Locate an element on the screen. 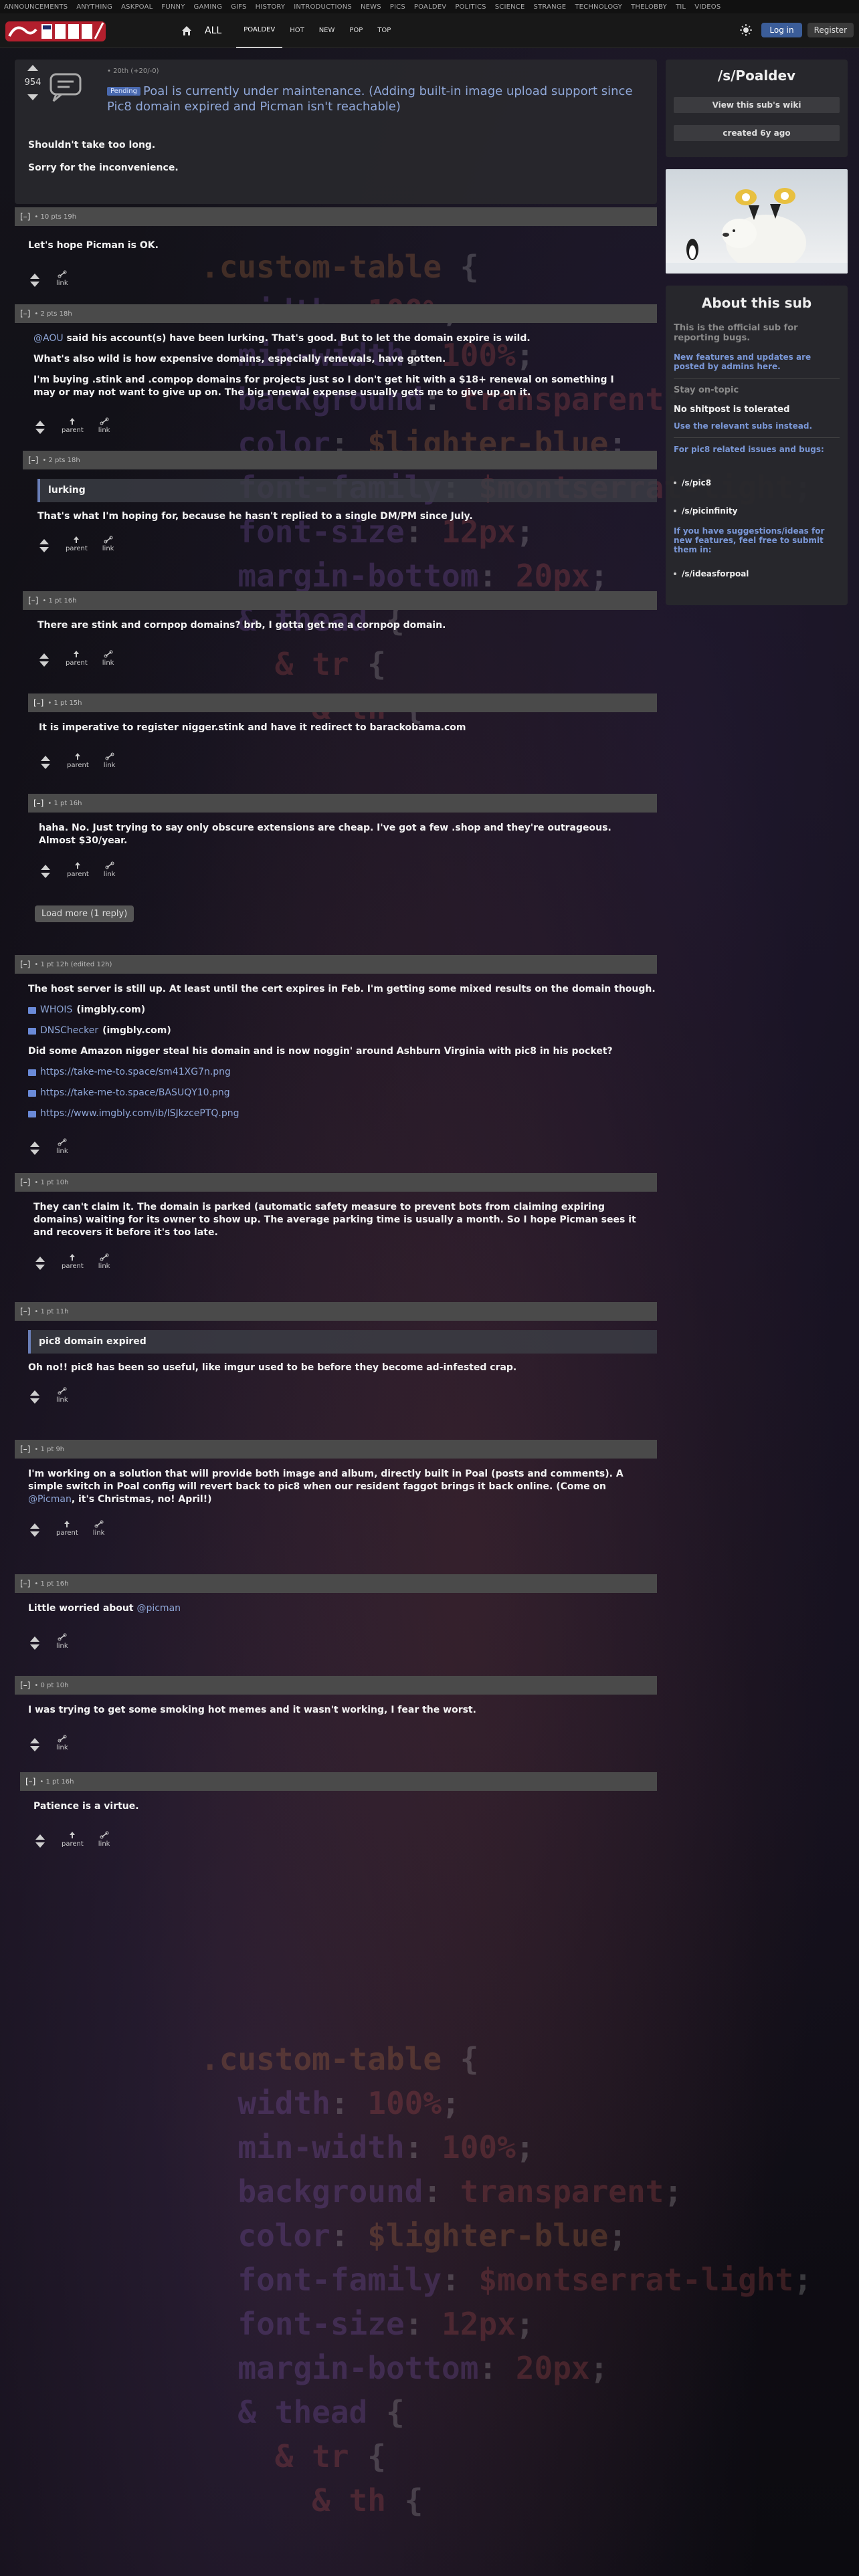 The image size is (859, 2576). topbar-sub-link: TECHNOLOGY is located at coordinates (598, 7).